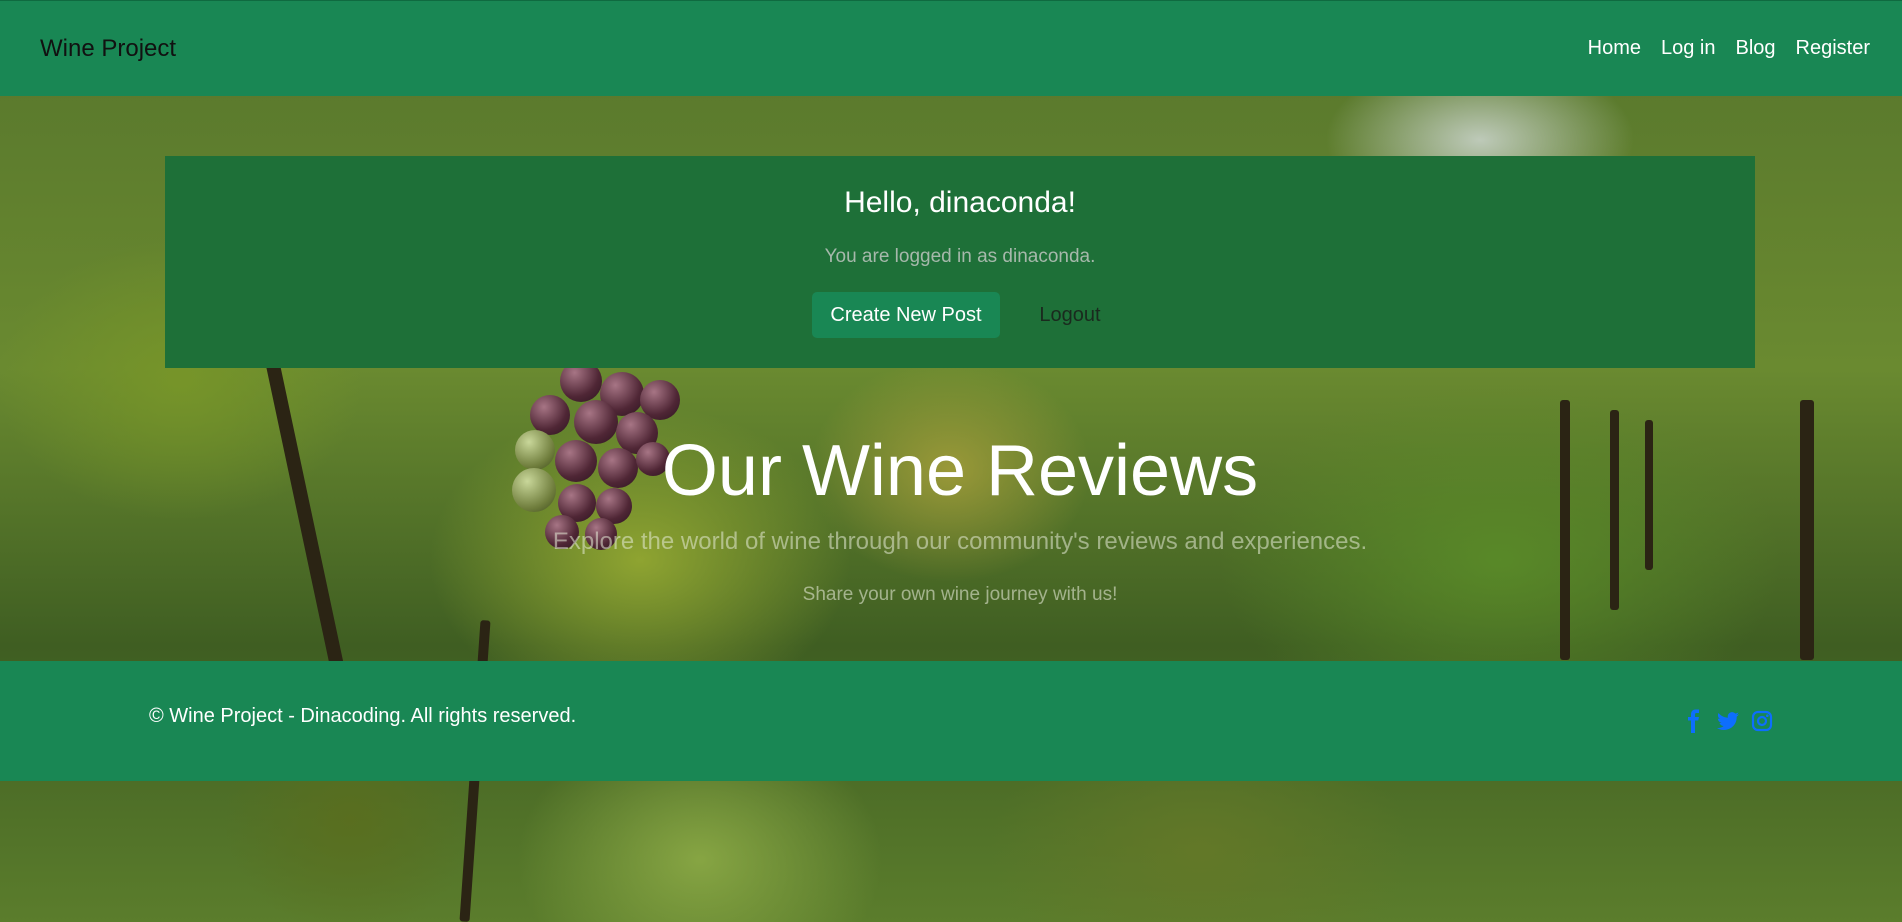  I want to click on login-status: You are logged in as dinaconda., so click(960, 256).